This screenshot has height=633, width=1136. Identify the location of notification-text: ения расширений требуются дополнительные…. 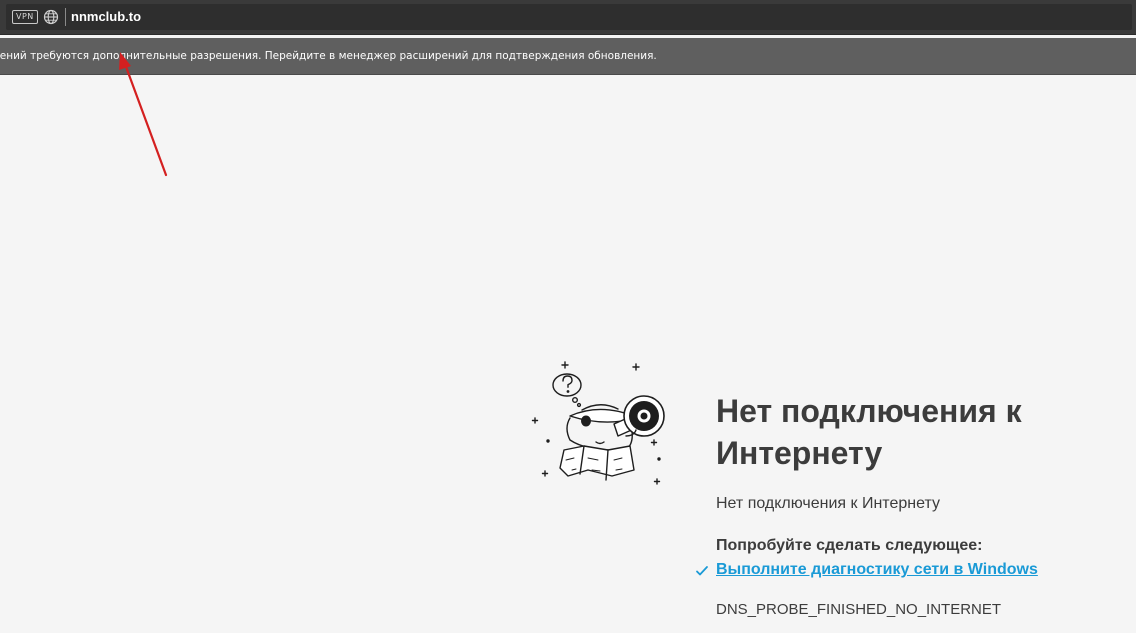
(328, 56).